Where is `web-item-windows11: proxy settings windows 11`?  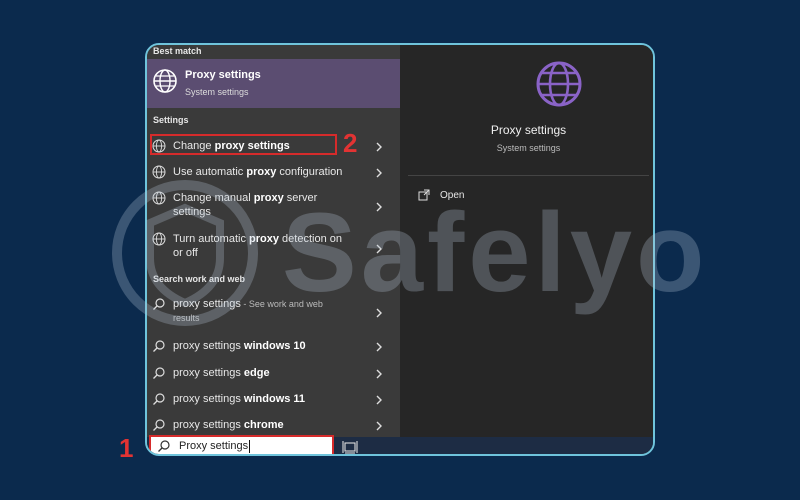
web-item-windows11: proxy settings windows 11 is located at coordinates (273, 401).